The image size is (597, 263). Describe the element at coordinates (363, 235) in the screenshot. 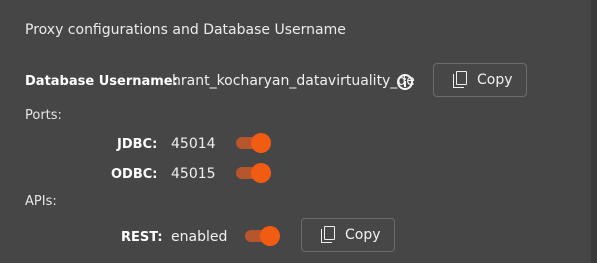

I see `copy-rest-label: Copy` at that location.